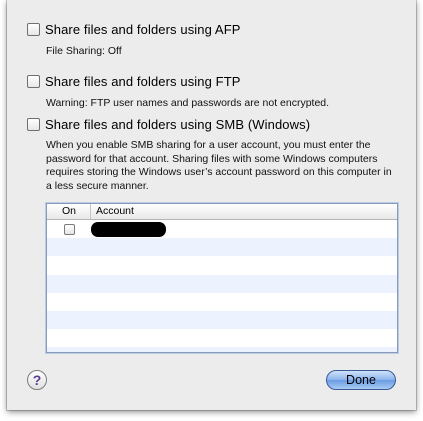  Describe the element at coordinates (69, 211) in the screenshot. I see `column-header-on: On` at that location.